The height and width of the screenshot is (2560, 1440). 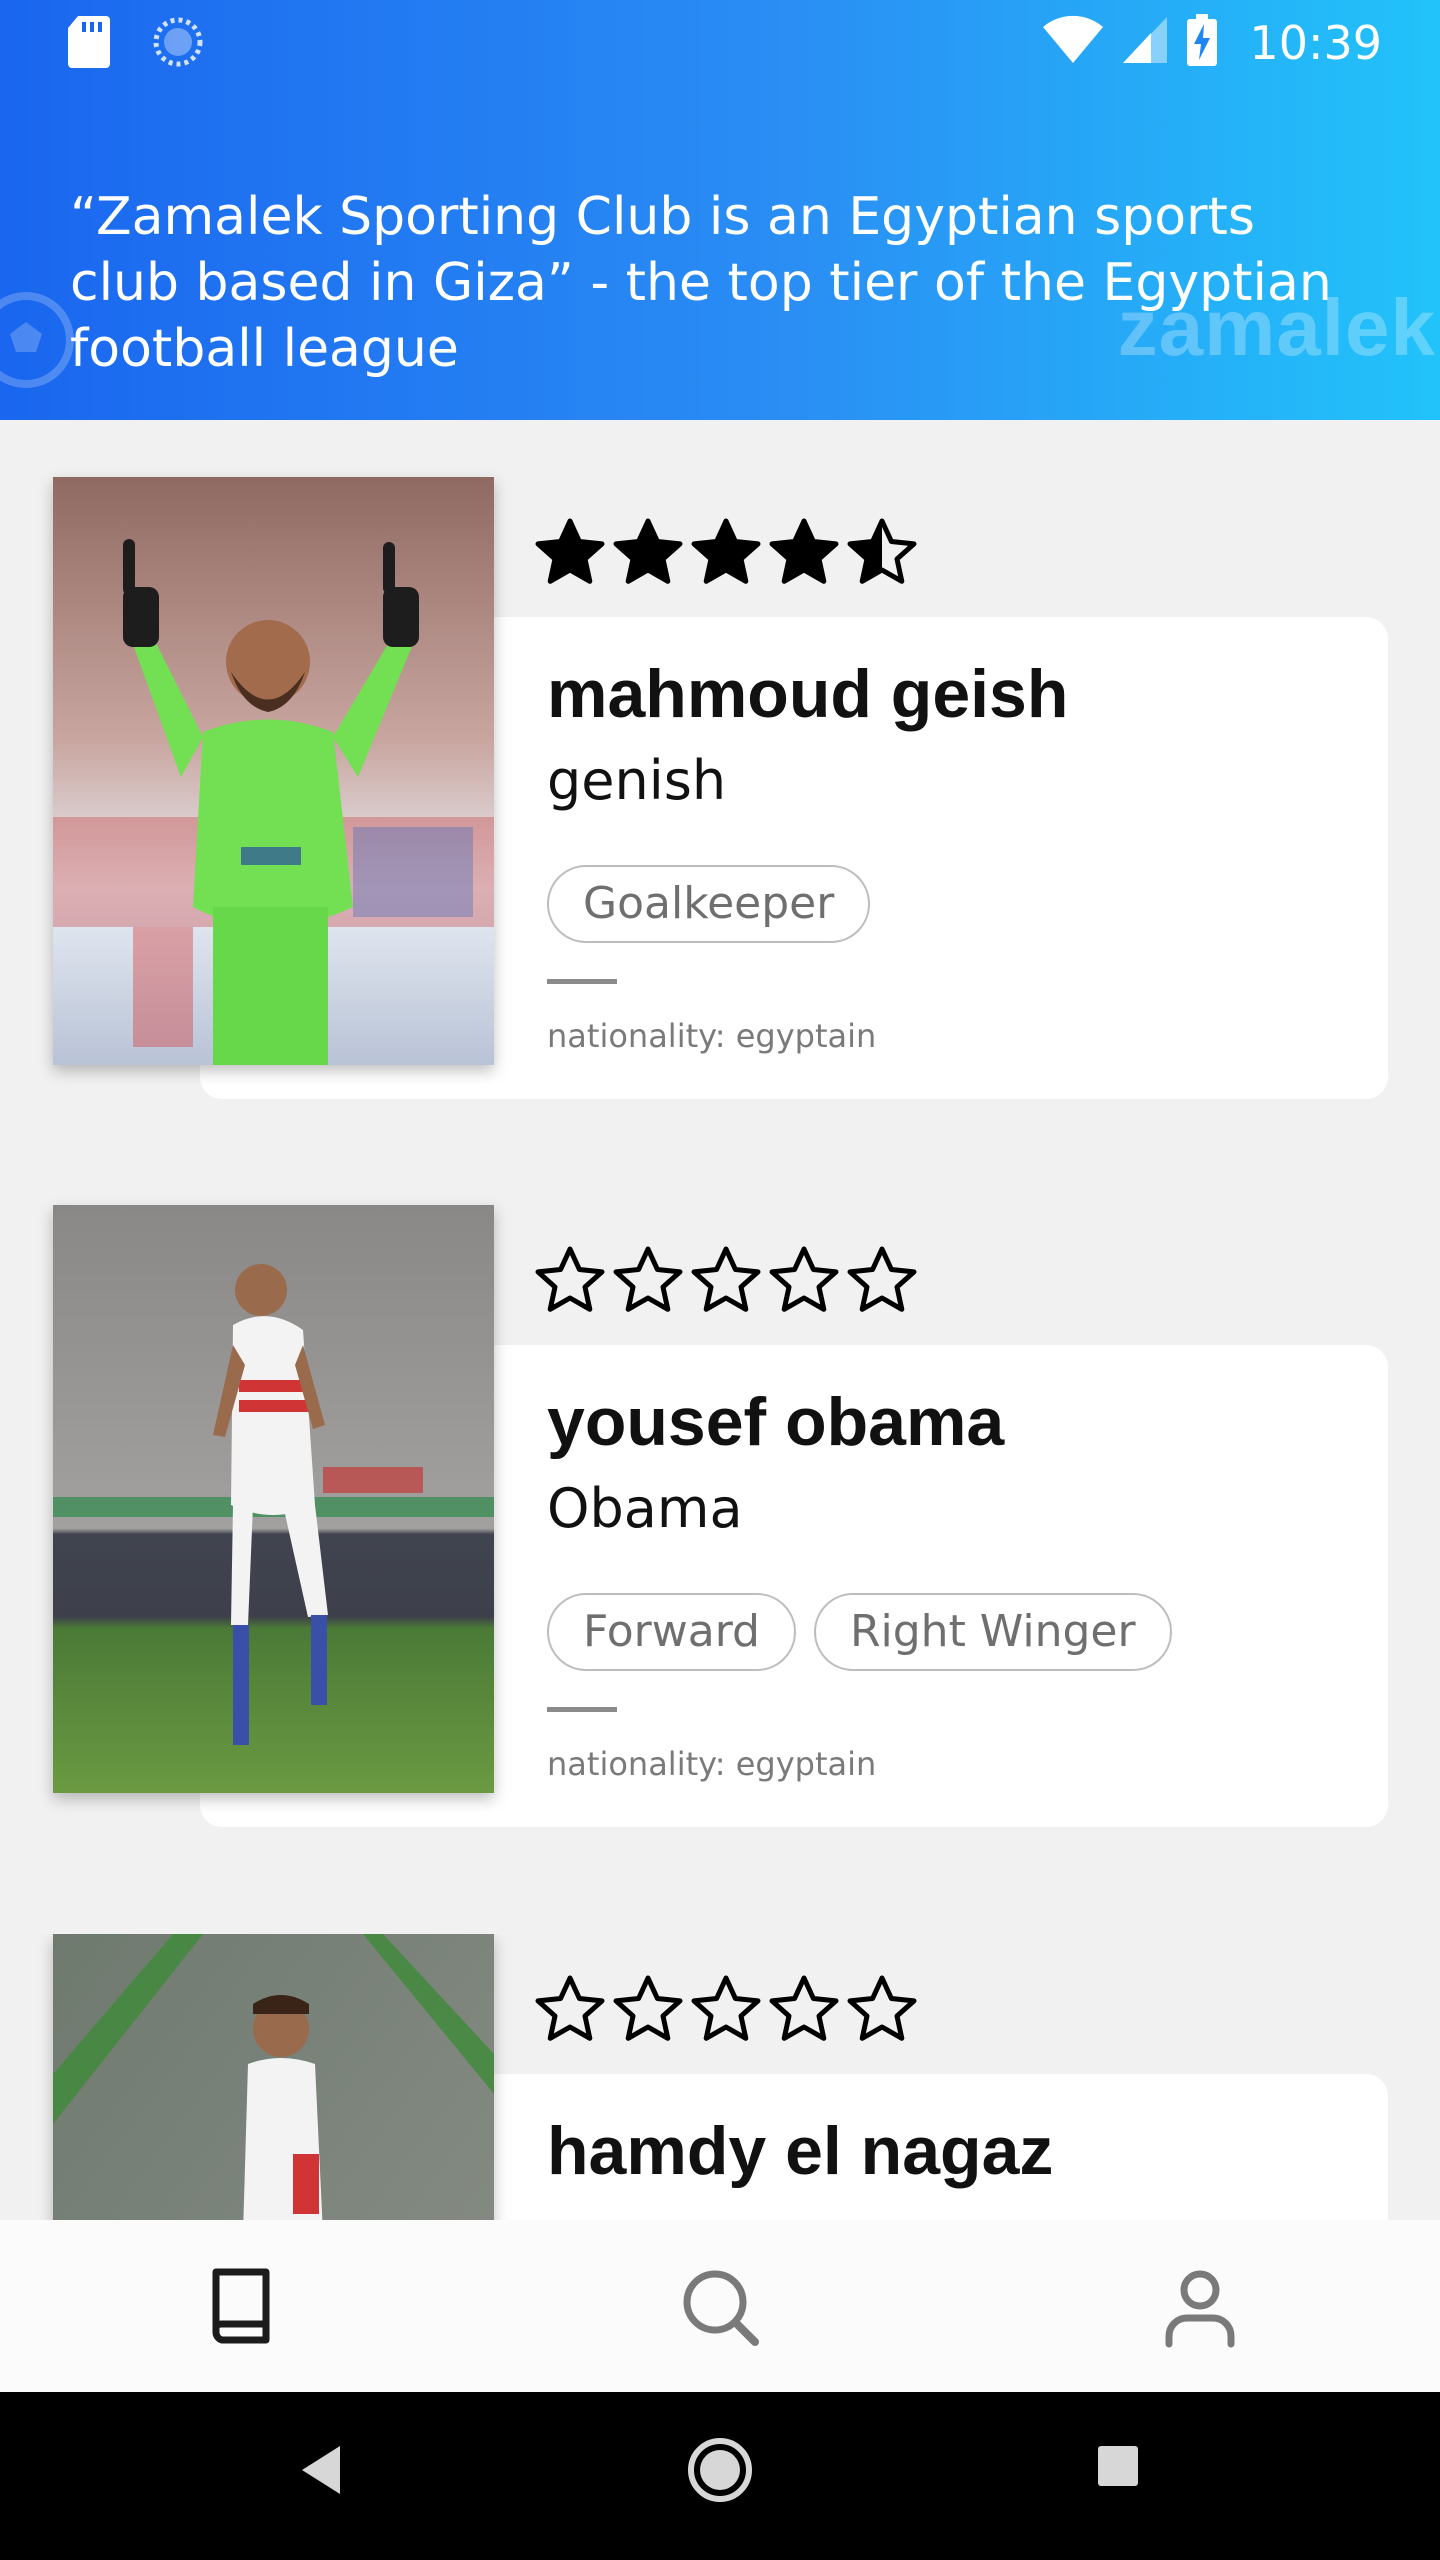 I want to click on clock: 10:39, so click(x=1315, y=42).